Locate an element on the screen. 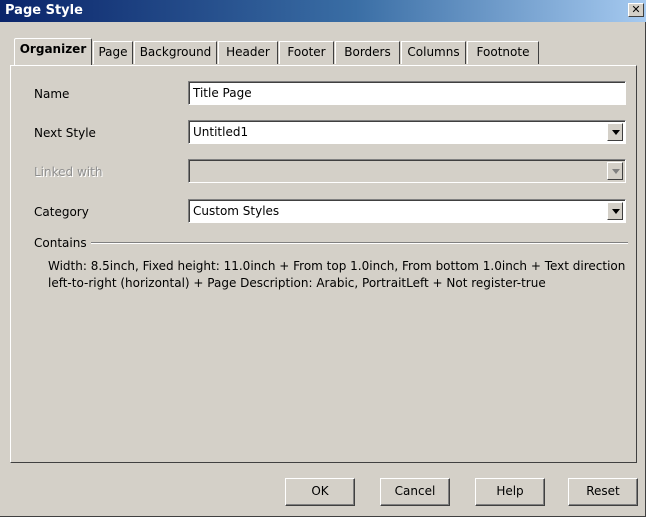 This screenshot has height=517, width=646. tab-footer: Footer is located at coordinates (306, 52).